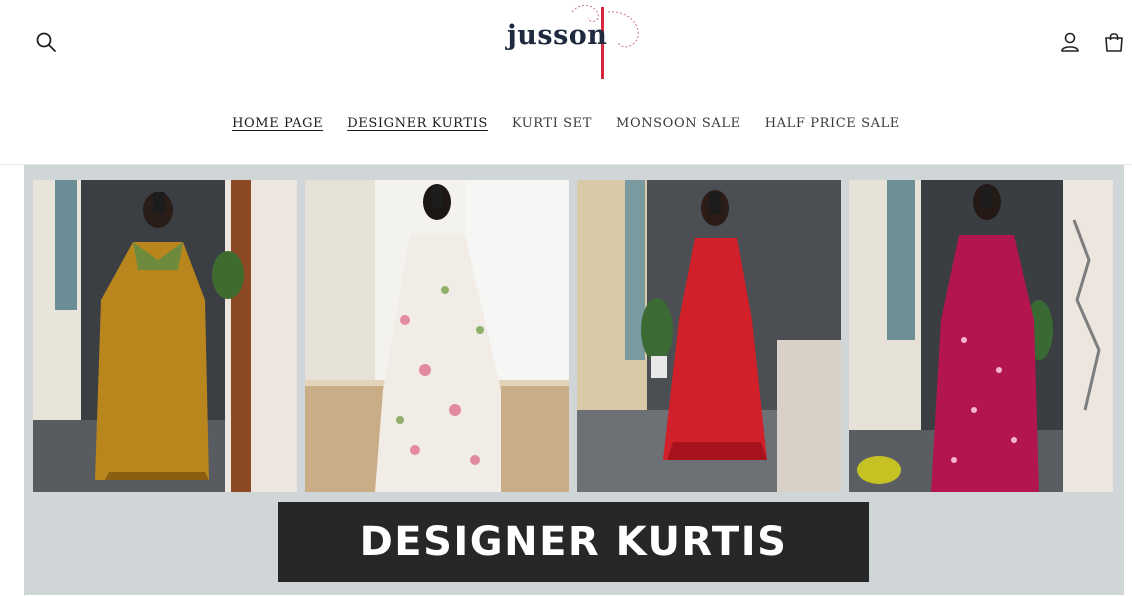 This screenshot has width=1132, height=596. I want to click on search-button, so click(46, 42).